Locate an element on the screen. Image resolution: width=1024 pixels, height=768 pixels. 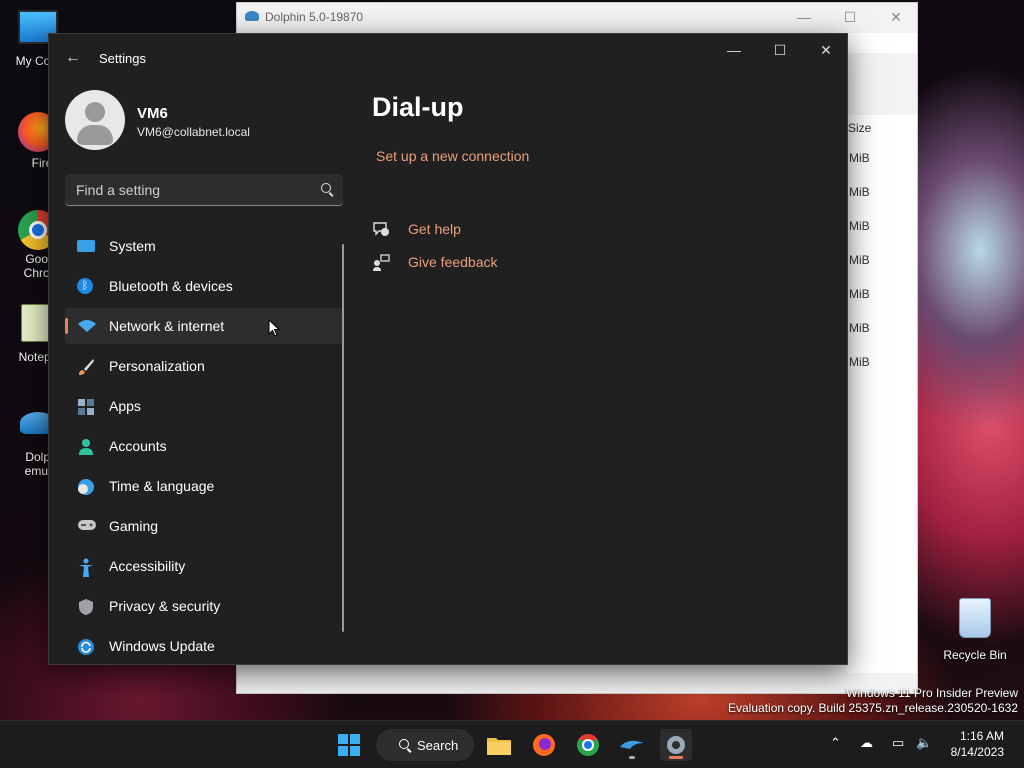
sidebar-item-system: System is located at coordinates (204, 246).